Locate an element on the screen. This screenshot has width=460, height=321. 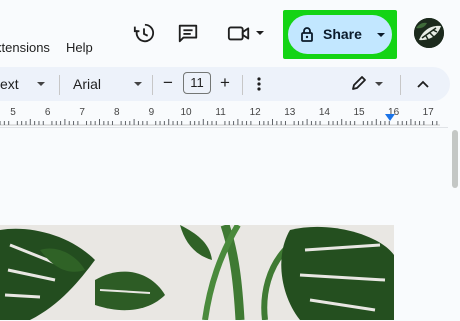
ruler: 5 6 7 8 9 10 11 12 13 14 15 16 17 is located at coordinates (220, 115).